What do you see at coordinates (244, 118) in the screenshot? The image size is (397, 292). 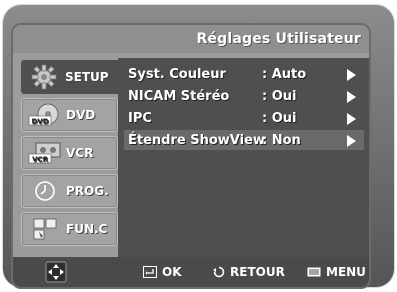 I see `menu-row-ipc: IPC : Oui` at bounding box center [244, 118].